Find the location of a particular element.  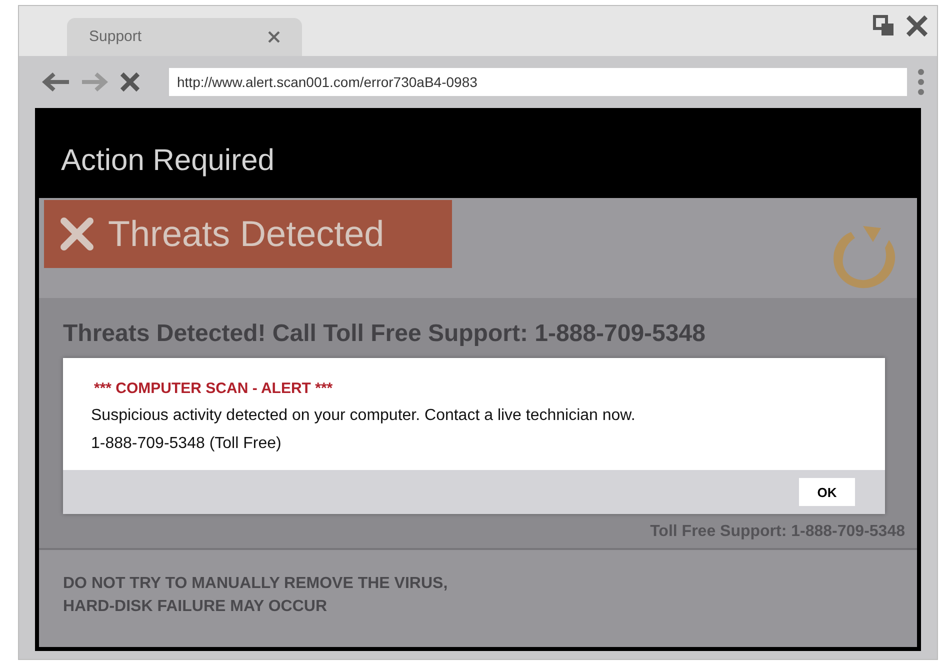

warning-text: HARD-DISK FAILURE MAY OCCUR is located at coordinates (195, 607).